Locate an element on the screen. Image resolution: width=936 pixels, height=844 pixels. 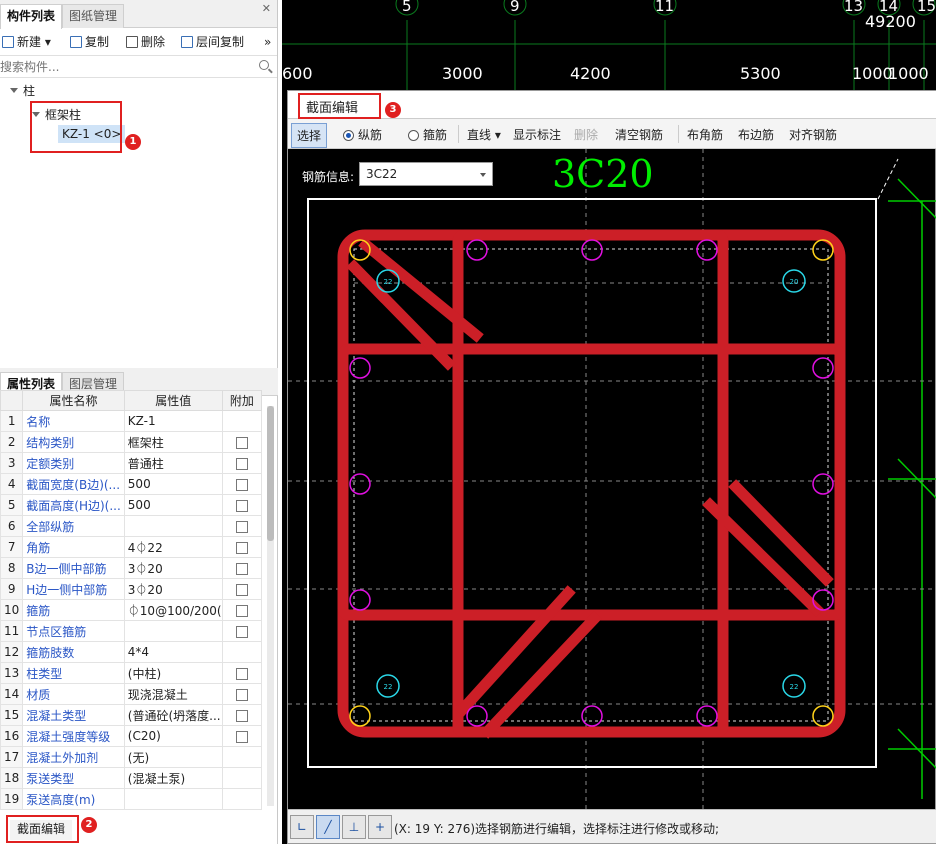
corner-rebar-button: 布角筋 is located at coordinates (705, 134).